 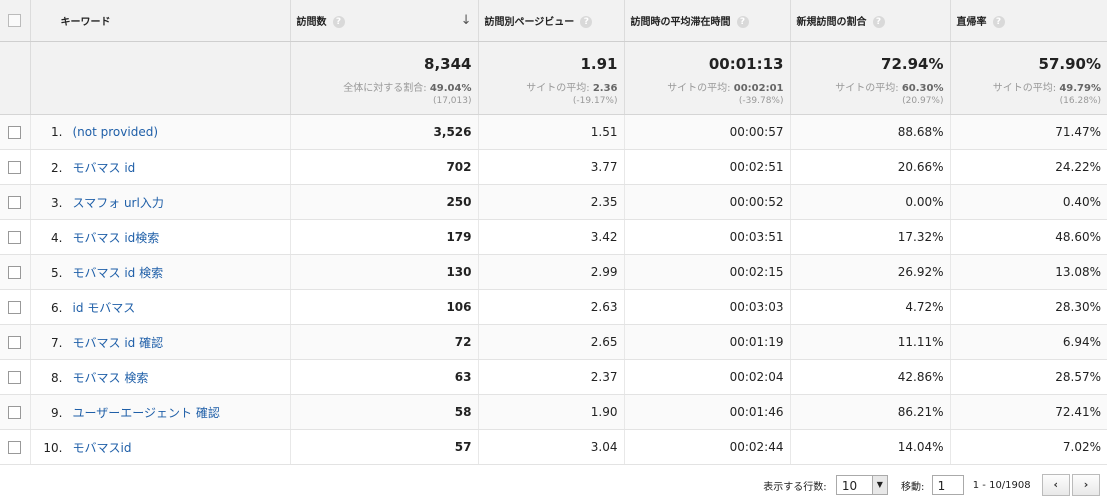 I want to click on visits-cell: 106, so click(x=383, y=307).